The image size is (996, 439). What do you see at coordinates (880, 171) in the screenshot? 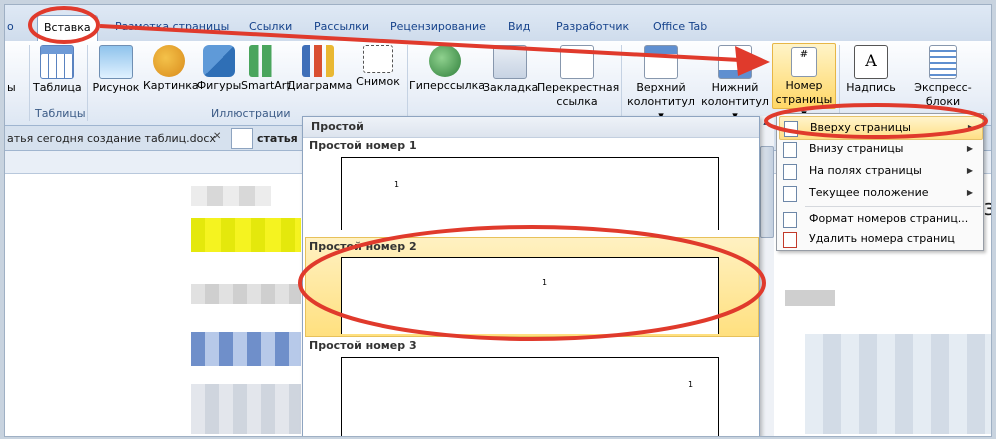
I see `menu-item-page-margins: На полях страницы ▶` at bounding box center [880, 171].